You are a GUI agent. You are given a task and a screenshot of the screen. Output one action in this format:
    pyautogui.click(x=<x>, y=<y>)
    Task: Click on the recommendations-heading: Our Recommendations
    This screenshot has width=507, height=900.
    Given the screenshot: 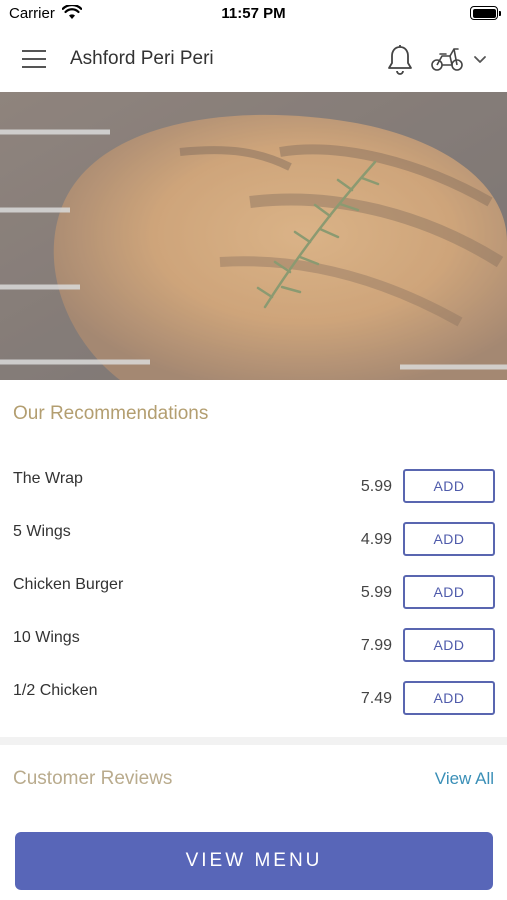 What is the action you would take?
    pyautogui.click(x=111, y=413)
    